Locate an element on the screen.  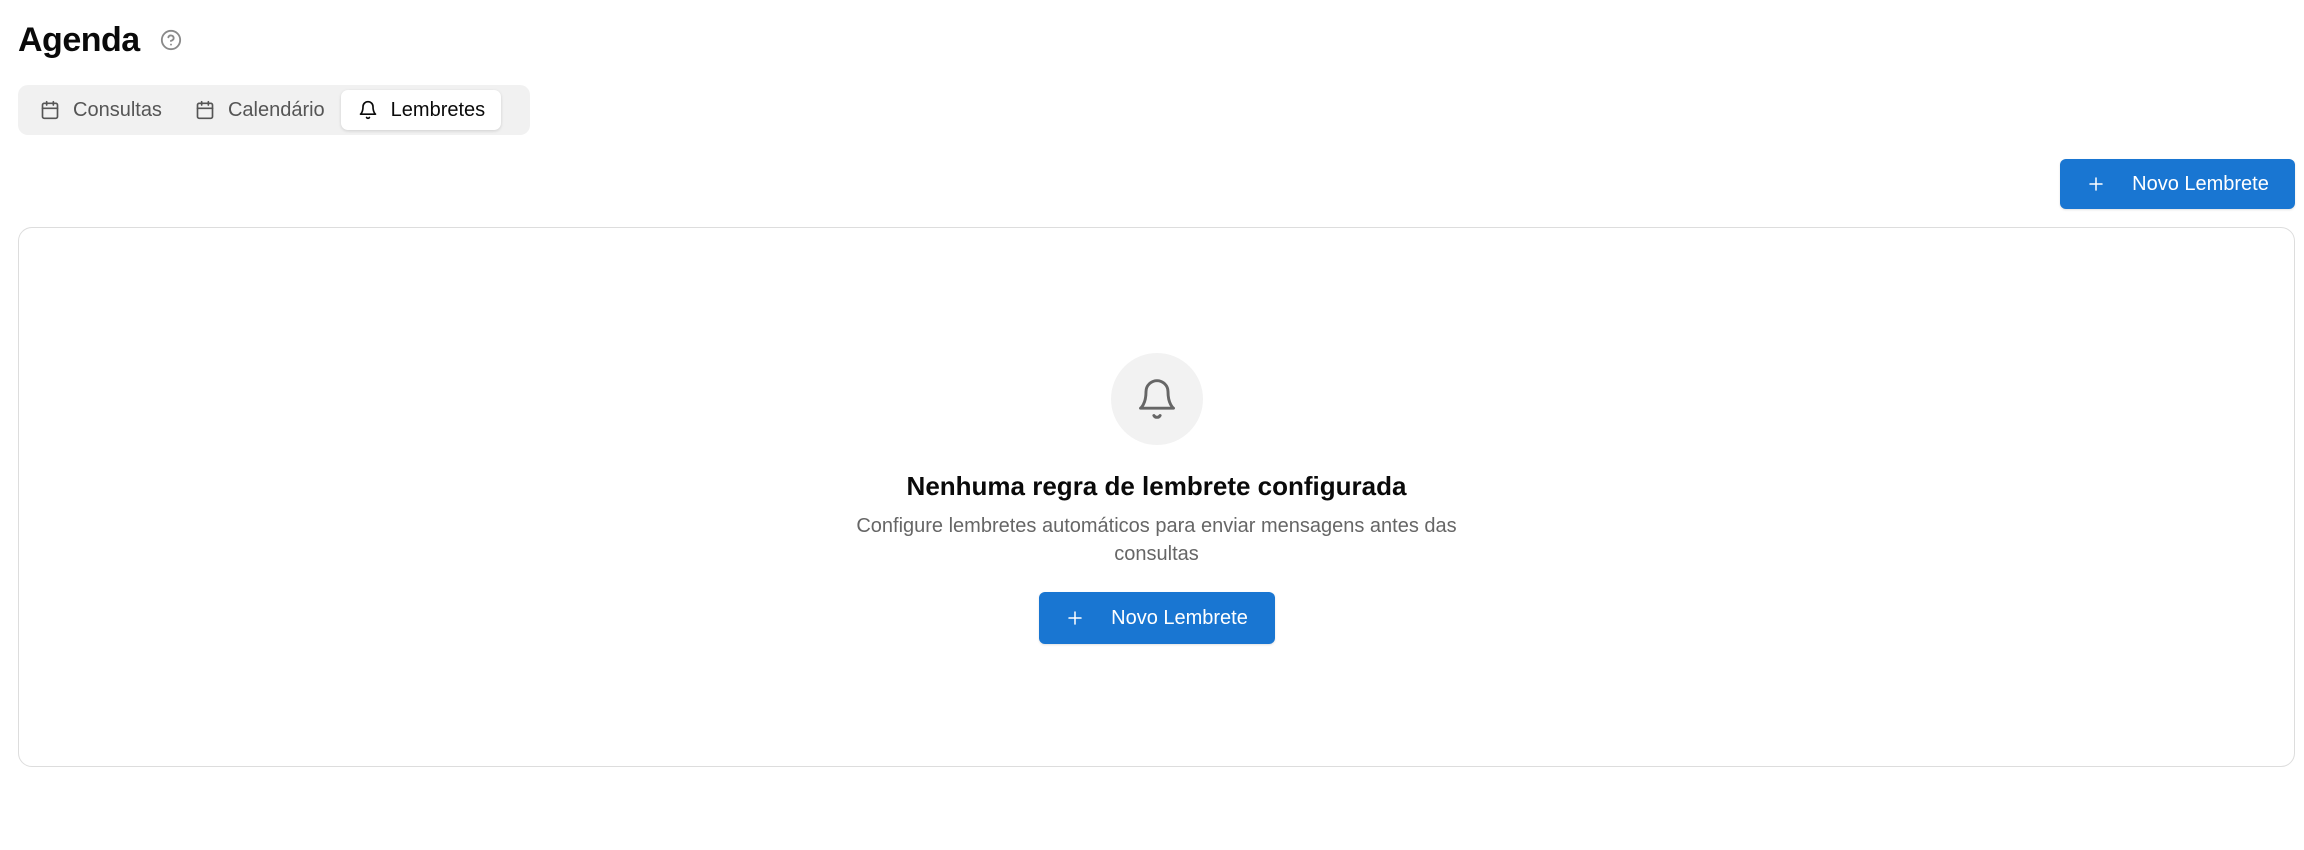
empty-state-title: Nenhuma regra de lembrete configurada is located at coordinates (1156, 486).